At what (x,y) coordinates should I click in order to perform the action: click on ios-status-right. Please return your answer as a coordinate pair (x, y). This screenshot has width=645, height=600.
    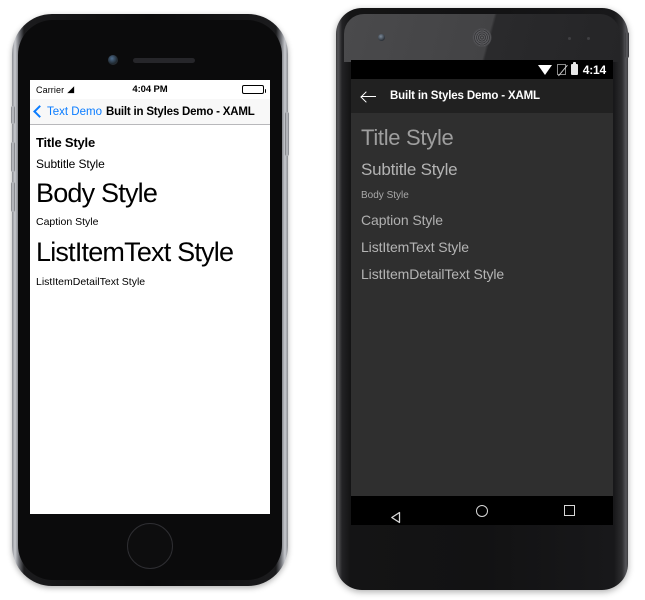
    Looking at the image, I should click on (254, 89).